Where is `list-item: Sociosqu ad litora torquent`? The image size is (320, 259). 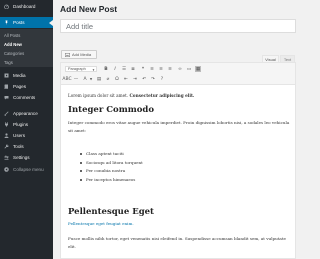 list-item: Sociosqu ad litora torquent is located at coordinates (111, 163).